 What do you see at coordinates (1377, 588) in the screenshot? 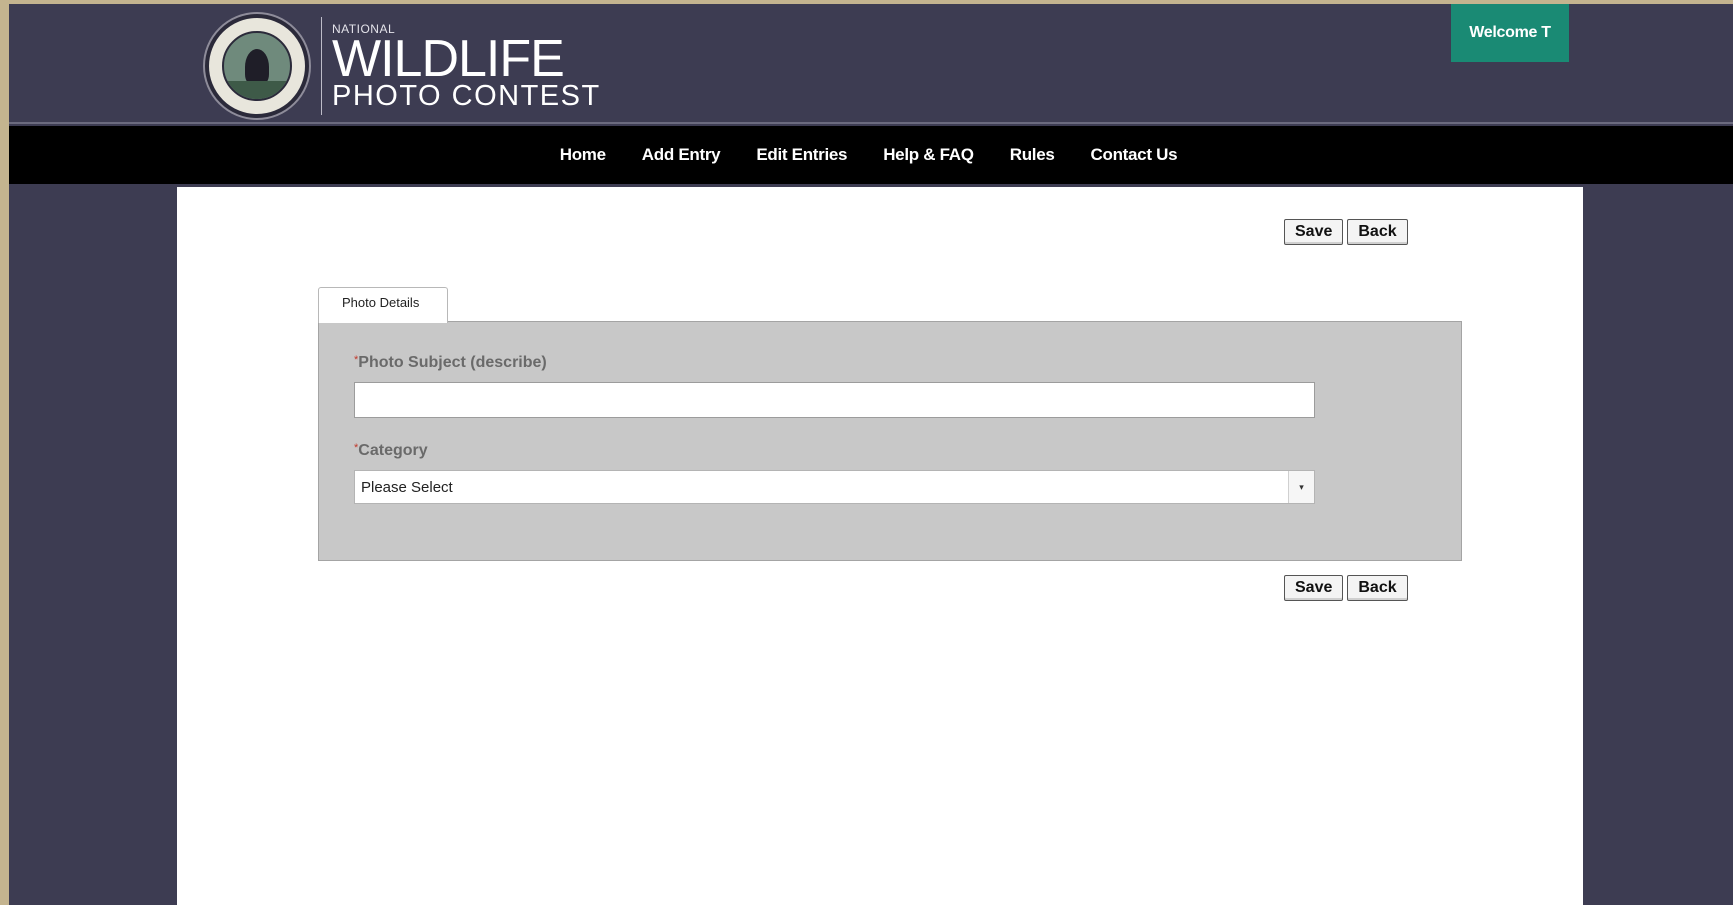
I see `back-button-bottom: Back` at bounding box center [1377, 588].